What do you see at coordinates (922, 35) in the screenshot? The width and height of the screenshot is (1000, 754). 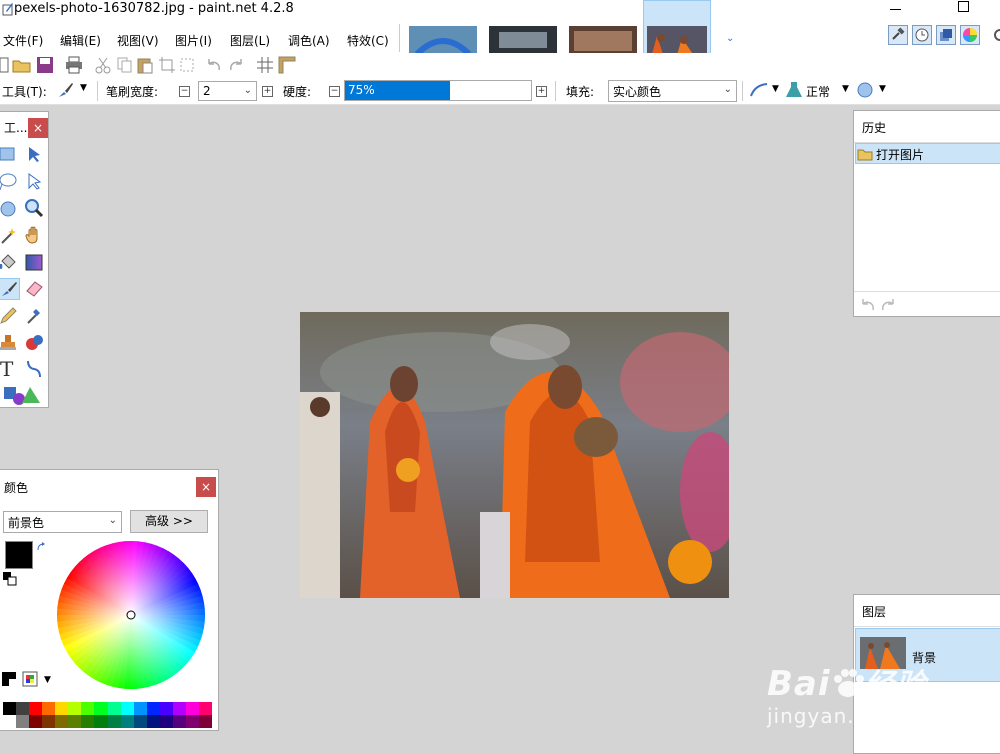 I see `history-window-toggle-icon` at bounding box center [922, 35].